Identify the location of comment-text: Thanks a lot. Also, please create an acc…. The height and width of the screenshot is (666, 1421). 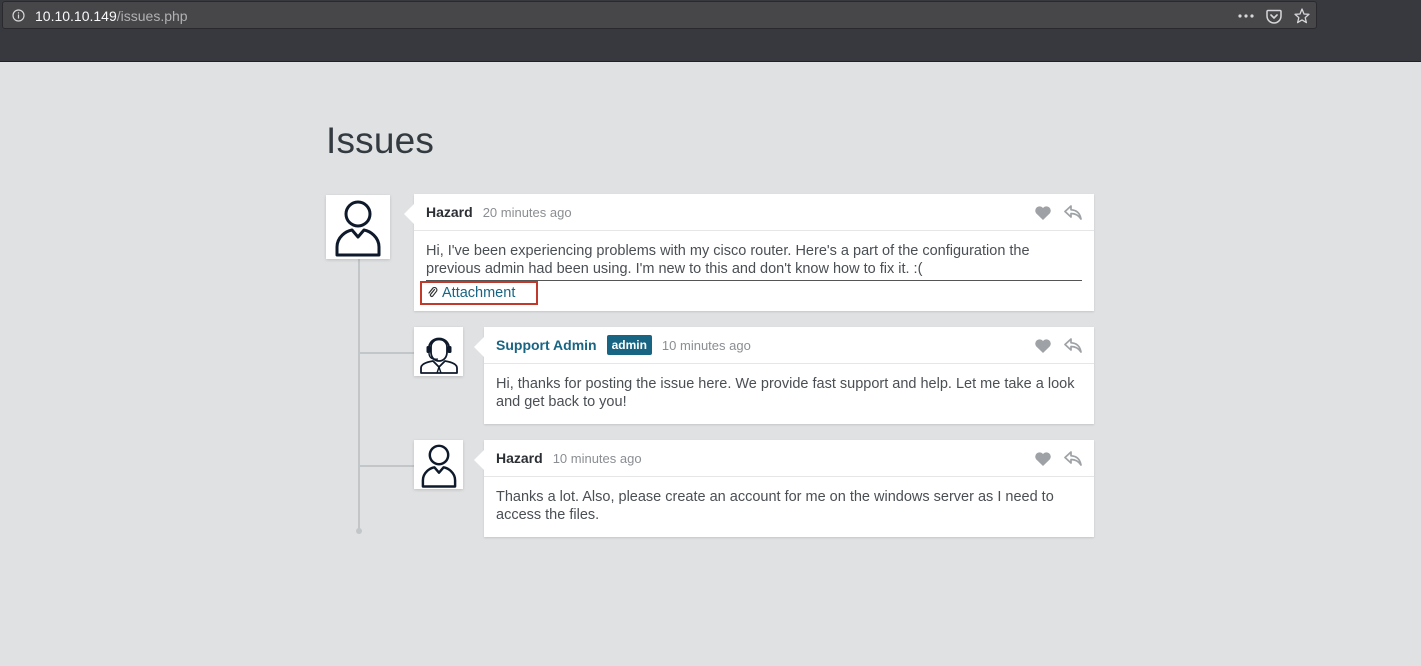
(775, 506).